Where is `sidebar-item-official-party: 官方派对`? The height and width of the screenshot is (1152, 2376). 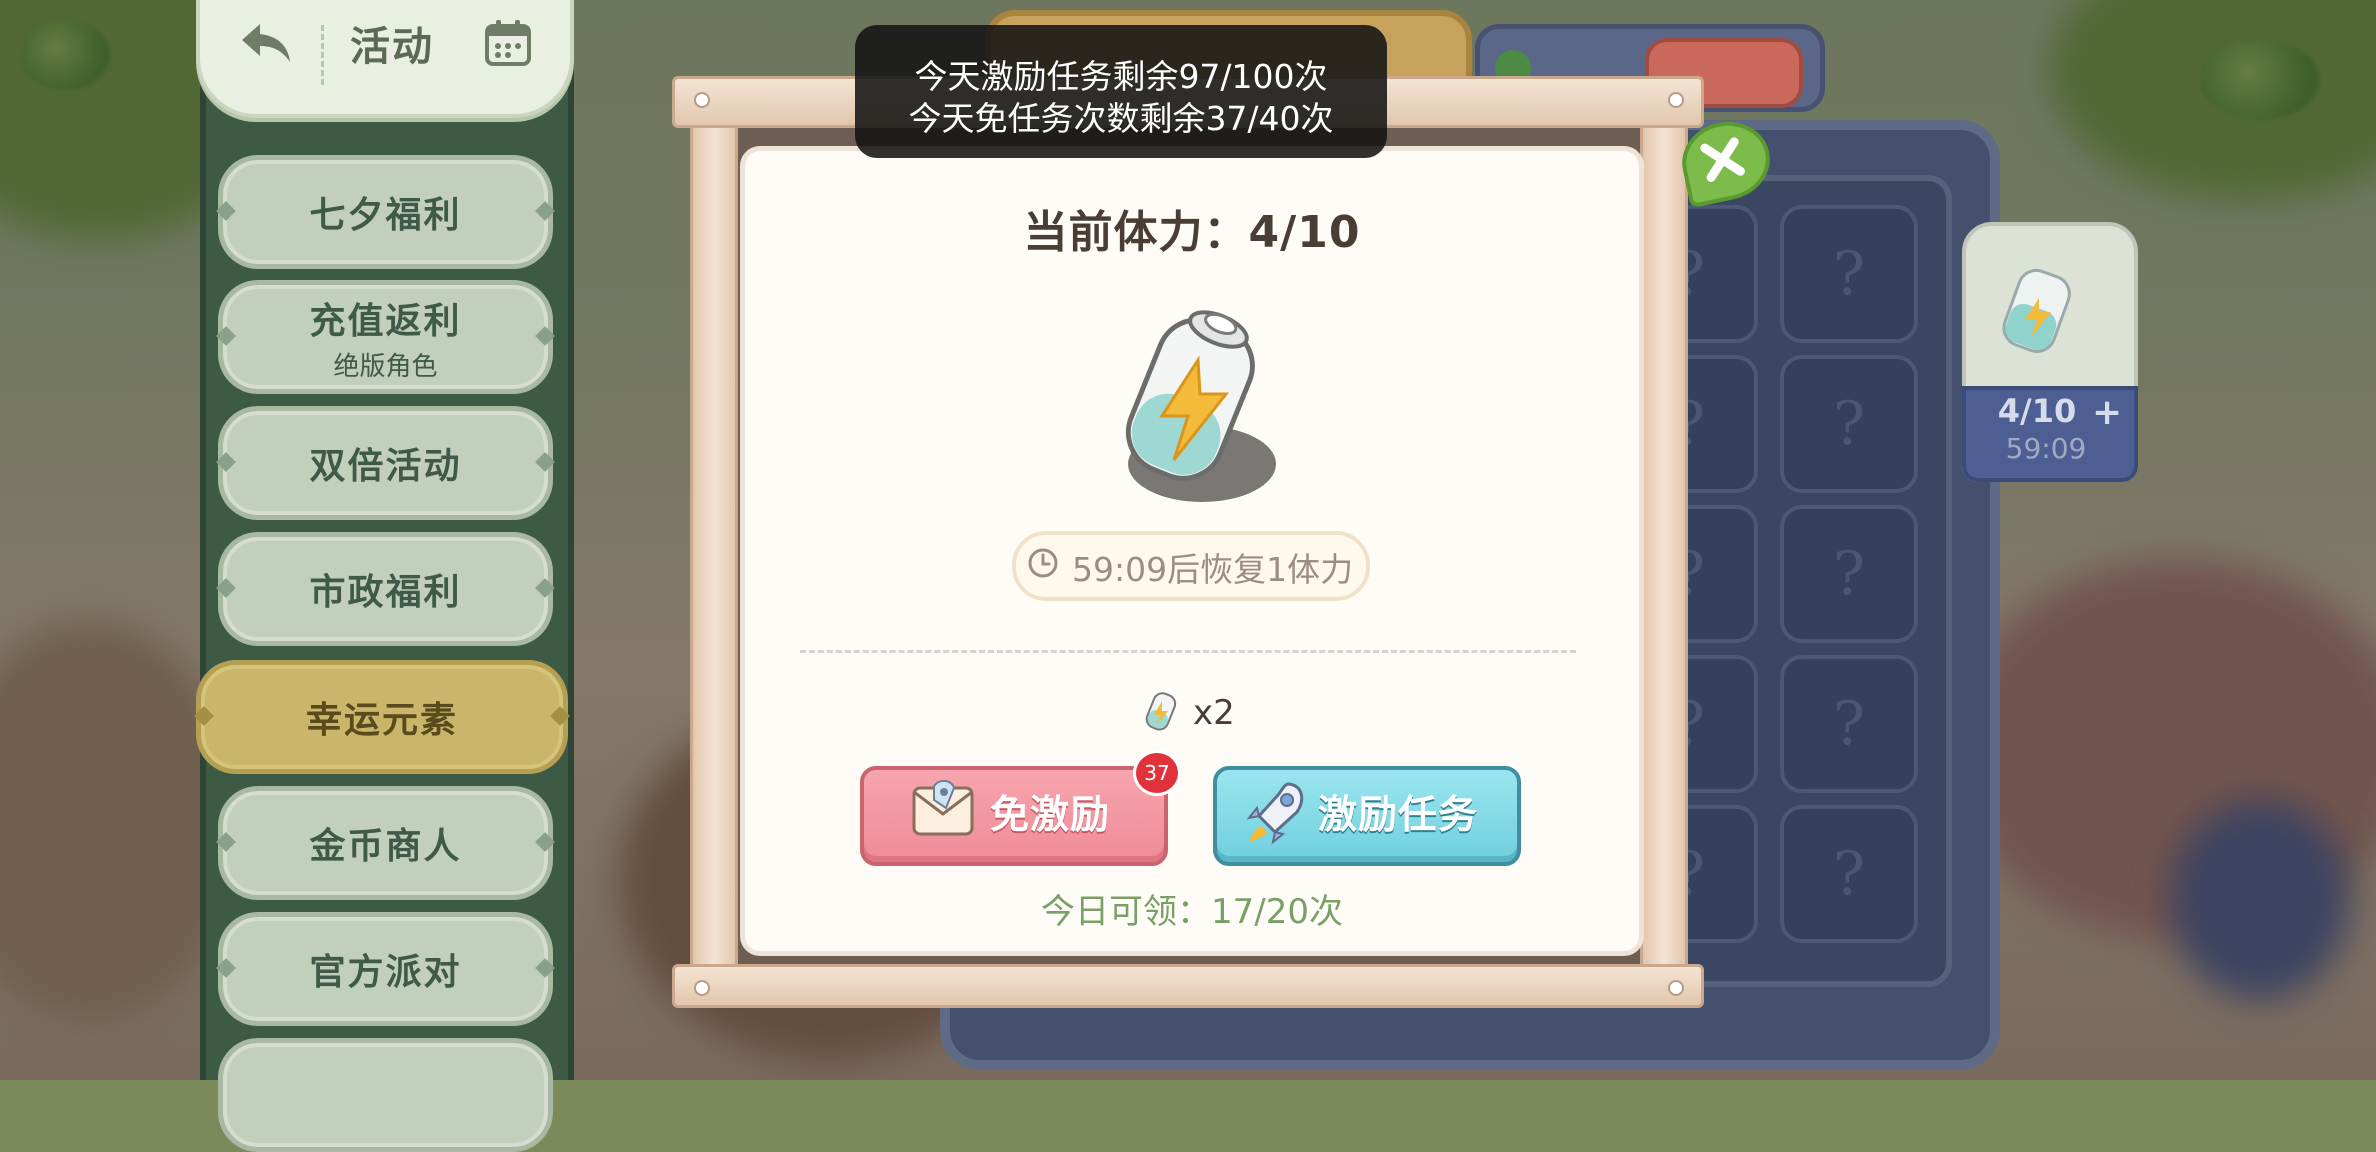
sidebar-item-official-party: 官方派对 is located at coordinates (385, 969).